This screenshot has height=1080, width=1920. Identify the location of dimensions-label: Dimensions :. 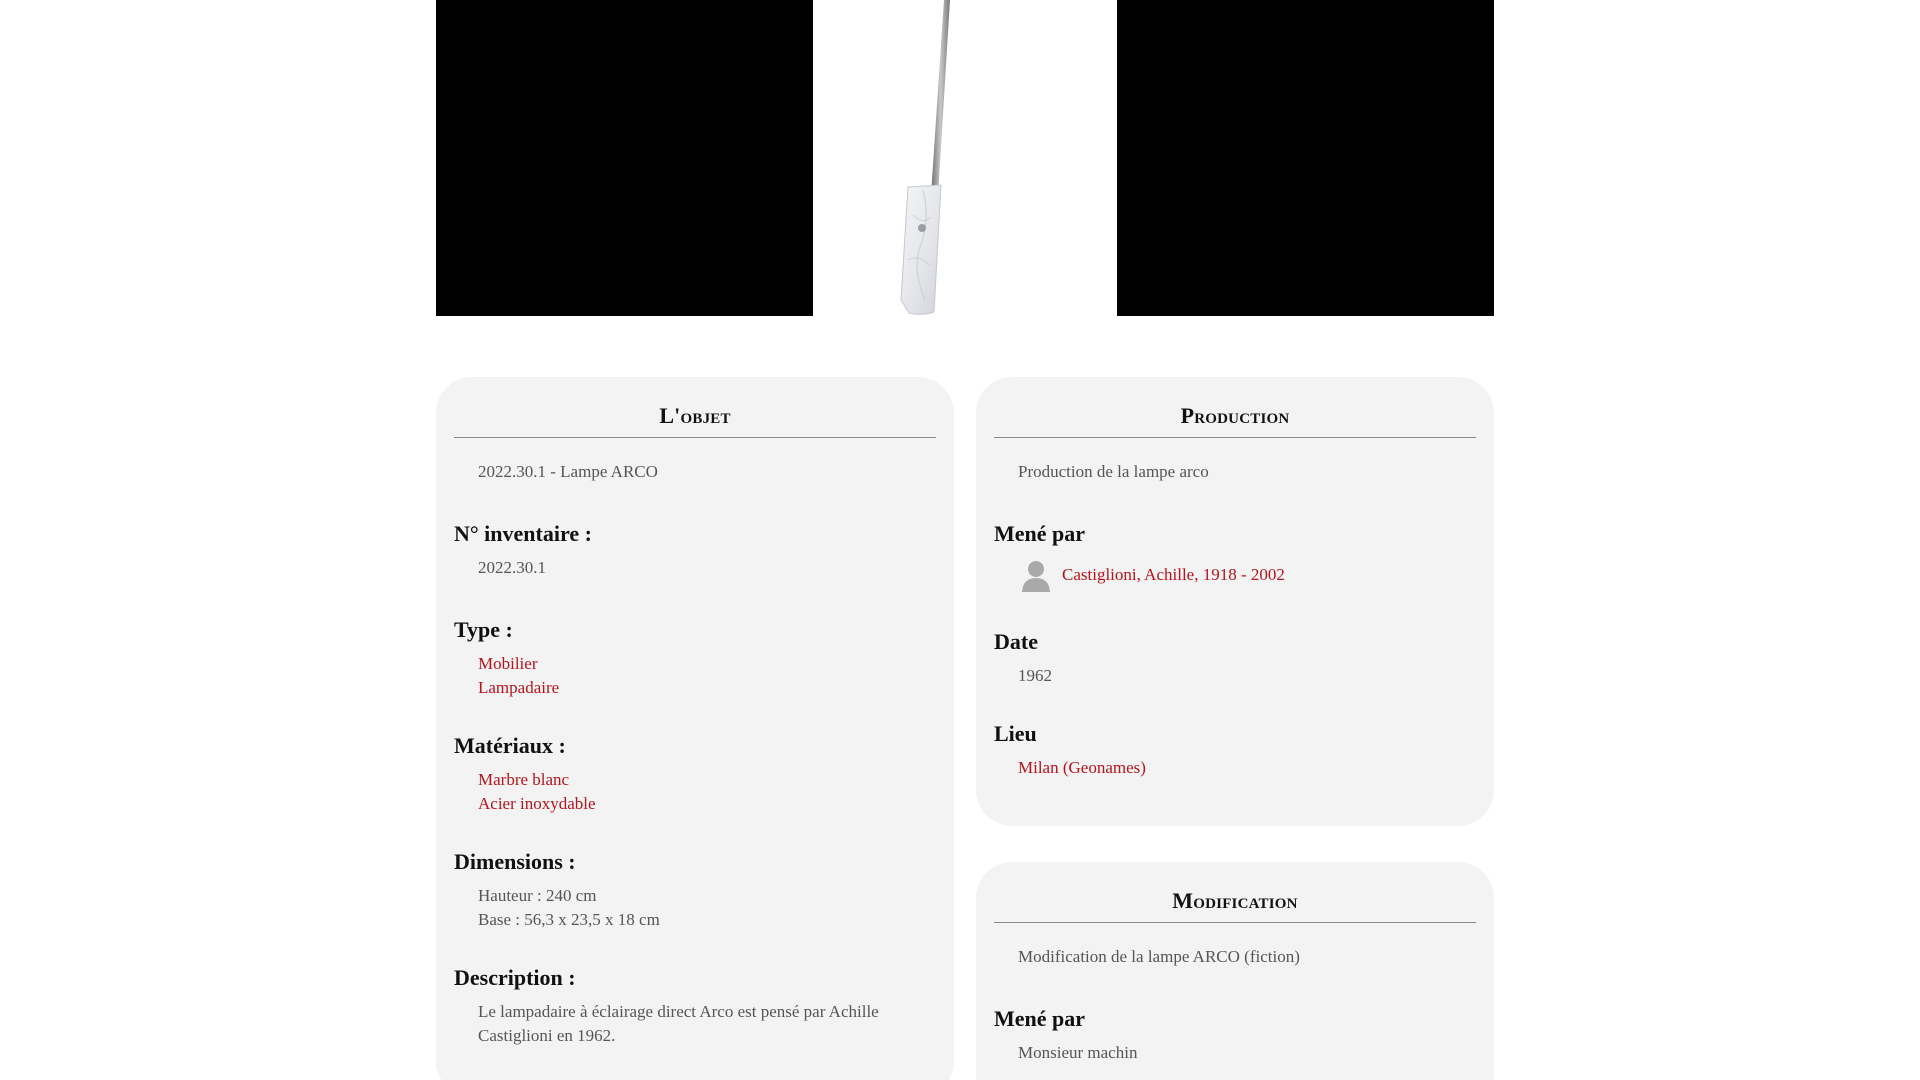
(515, 861).